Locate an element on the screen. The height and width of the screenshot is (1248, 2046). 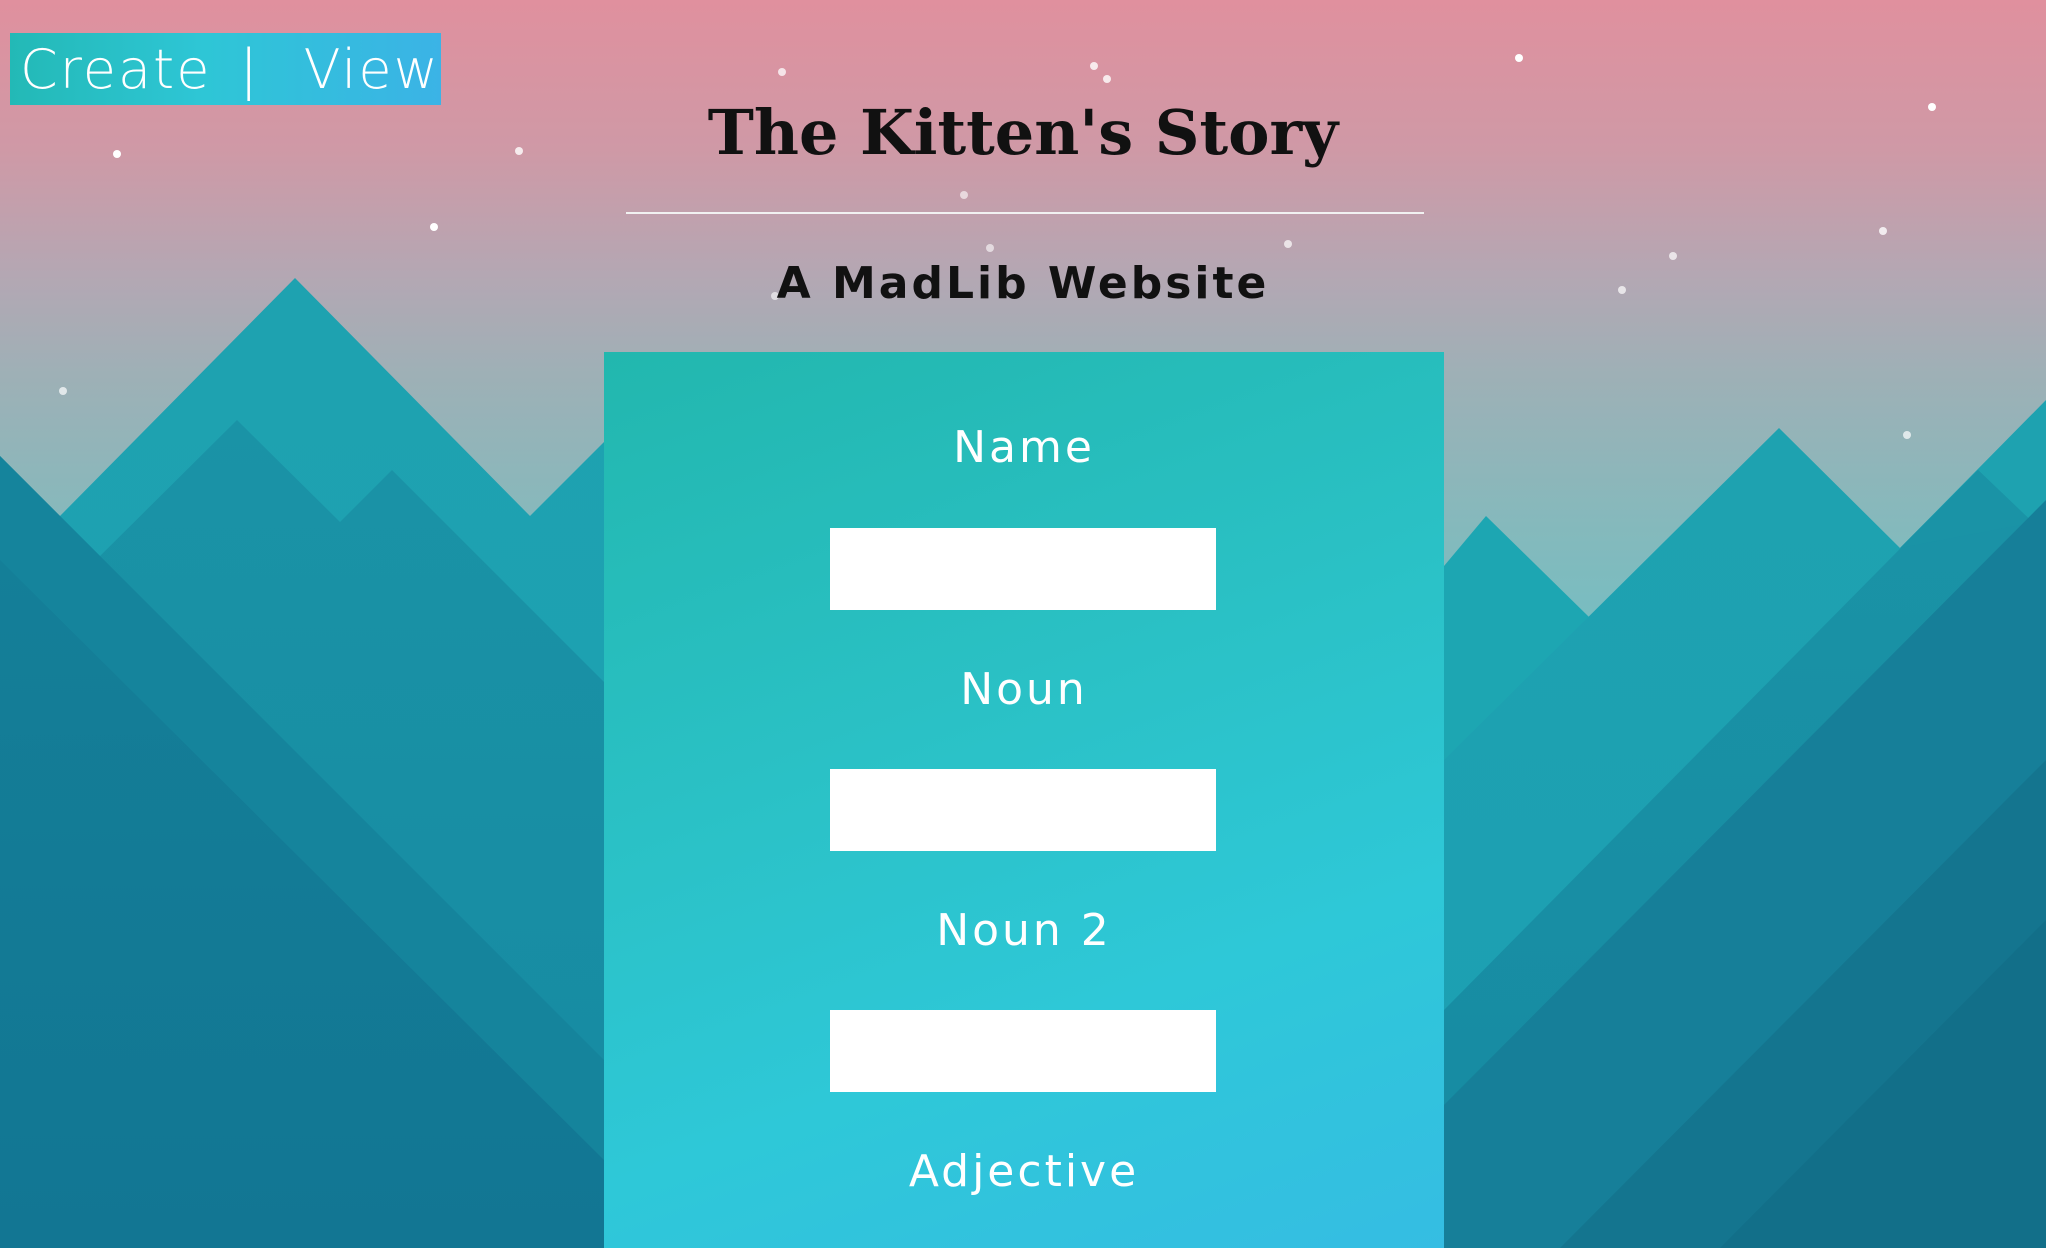
name-label: Name is located at coordinates (1024, 447).